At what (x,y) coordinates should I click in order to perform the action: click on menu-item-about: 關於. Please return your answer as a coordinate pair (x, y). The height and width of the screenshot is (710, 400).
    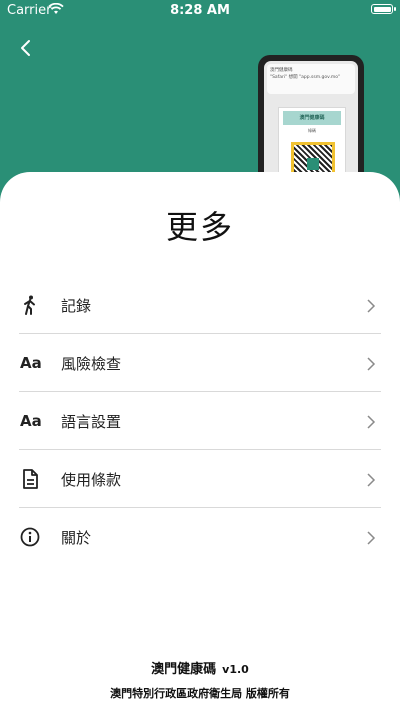
    Looking at the image, I should click on (200, 537).